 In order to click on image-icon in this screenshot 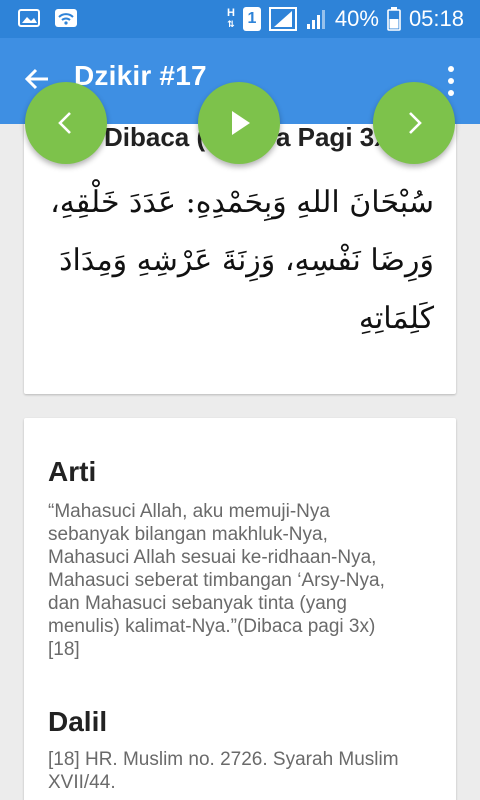, I will do `click(29, 18)`.